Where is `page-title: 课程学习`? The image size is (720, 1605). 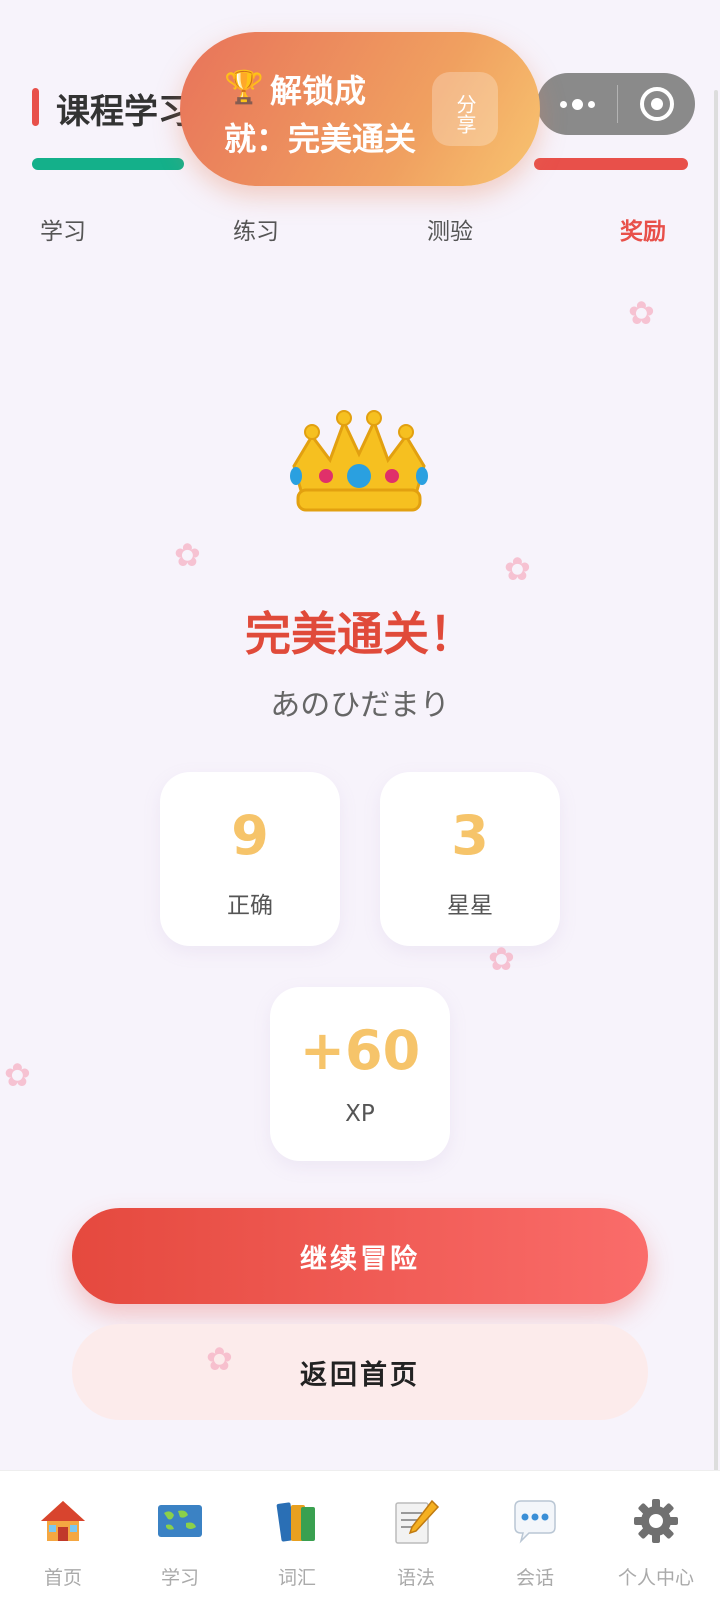
page-title: 课程学习 is located at coordinates (124, 112).